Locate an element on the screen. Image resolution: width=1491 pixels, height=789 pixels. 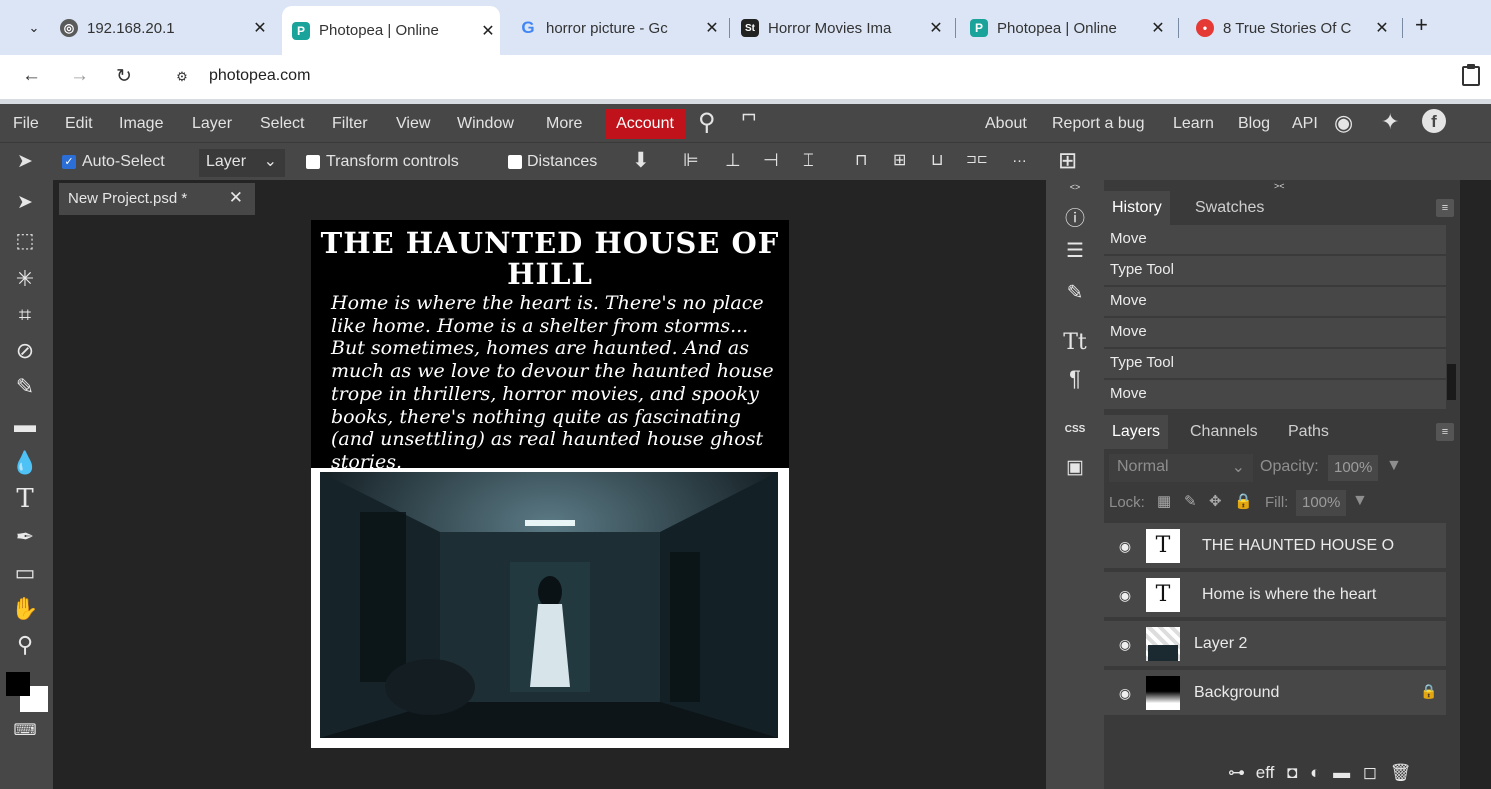
move-tool-icon: ➤ is located at coordinates (25, 203).